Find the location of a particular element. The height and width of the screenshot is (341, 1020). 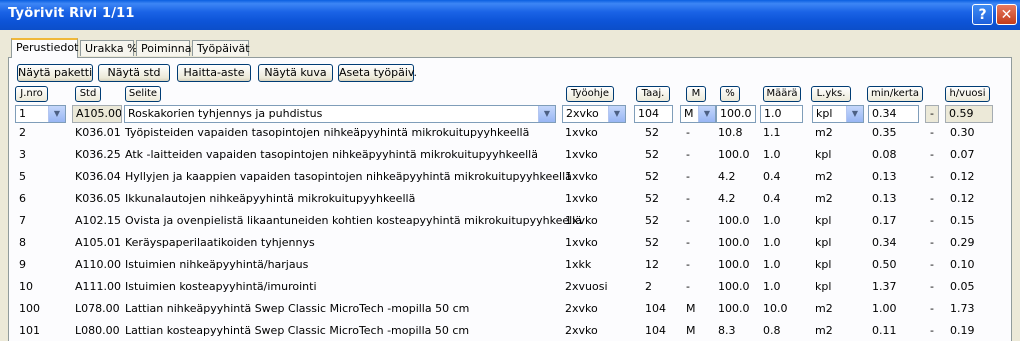

taaj-field: 104 is located at coordinates (653, 114).